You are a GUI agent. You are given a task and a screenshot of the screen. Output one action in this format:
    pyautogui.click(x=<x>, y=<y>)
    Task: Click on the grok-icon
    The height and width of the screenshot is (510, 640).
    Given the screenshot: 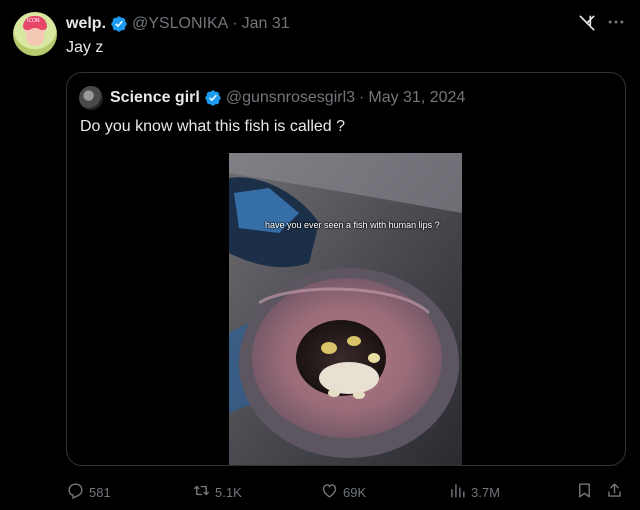 What is the action you would take?
    pyautogui.click(x=587, y=25)
    